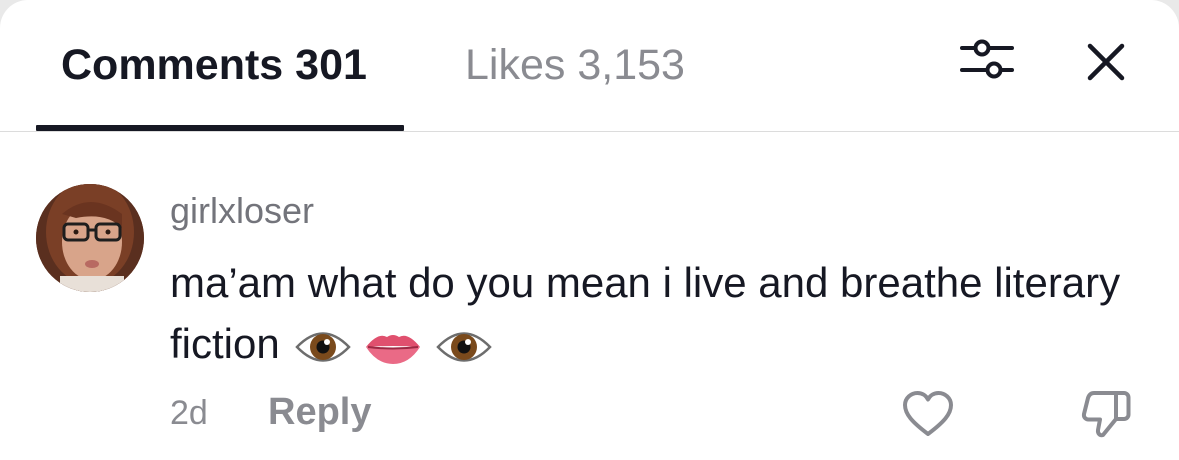 This screenshot has width=1179, height=460. What do you see at coordinates (319, 412) in the screenshot?
I see `reply-button: Reply` at bounding box center [319, 412].